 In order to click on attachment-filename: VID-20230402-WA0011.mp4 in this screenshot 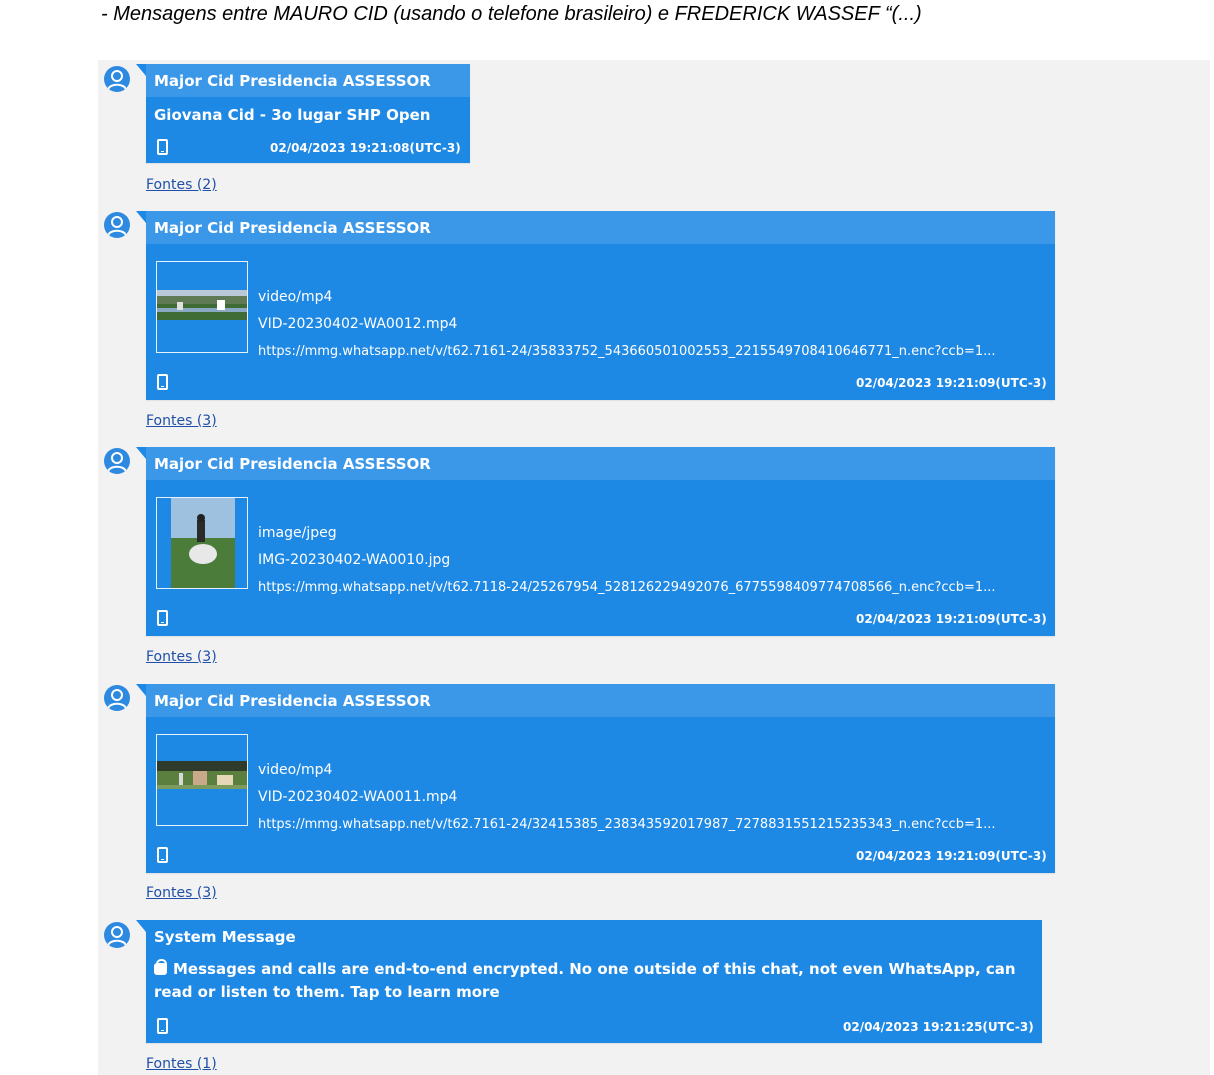, I will do `click(358, 797)`.